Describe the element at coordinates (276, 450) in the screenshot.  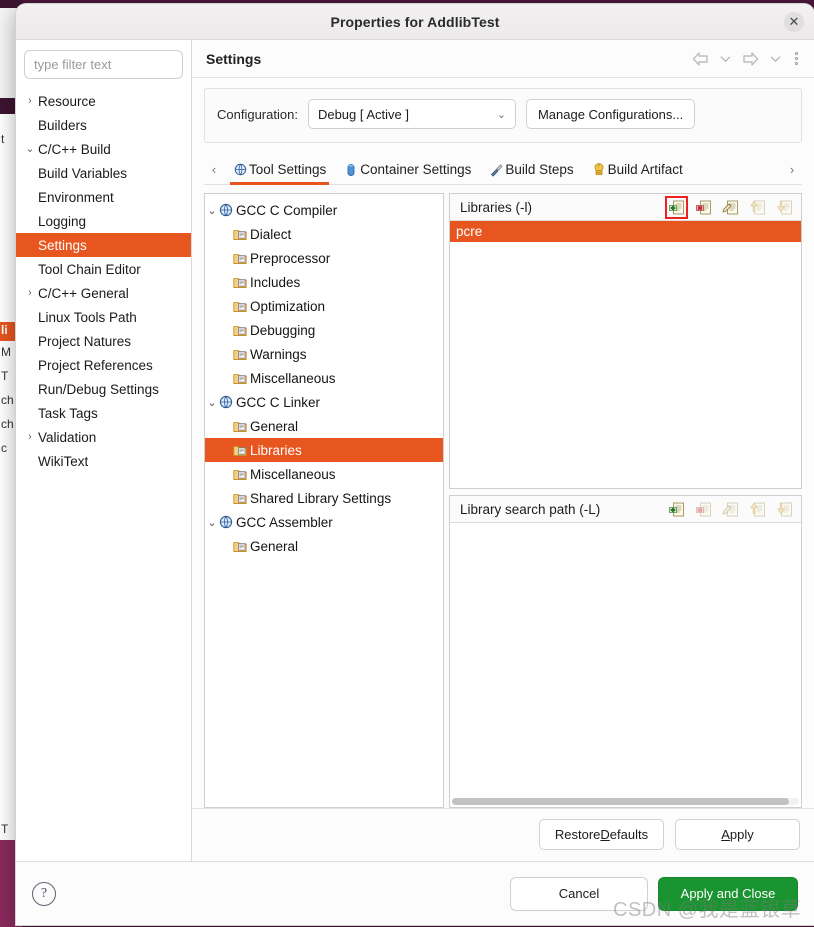
I see `tool-tree-item-label: Libraries` at that location.